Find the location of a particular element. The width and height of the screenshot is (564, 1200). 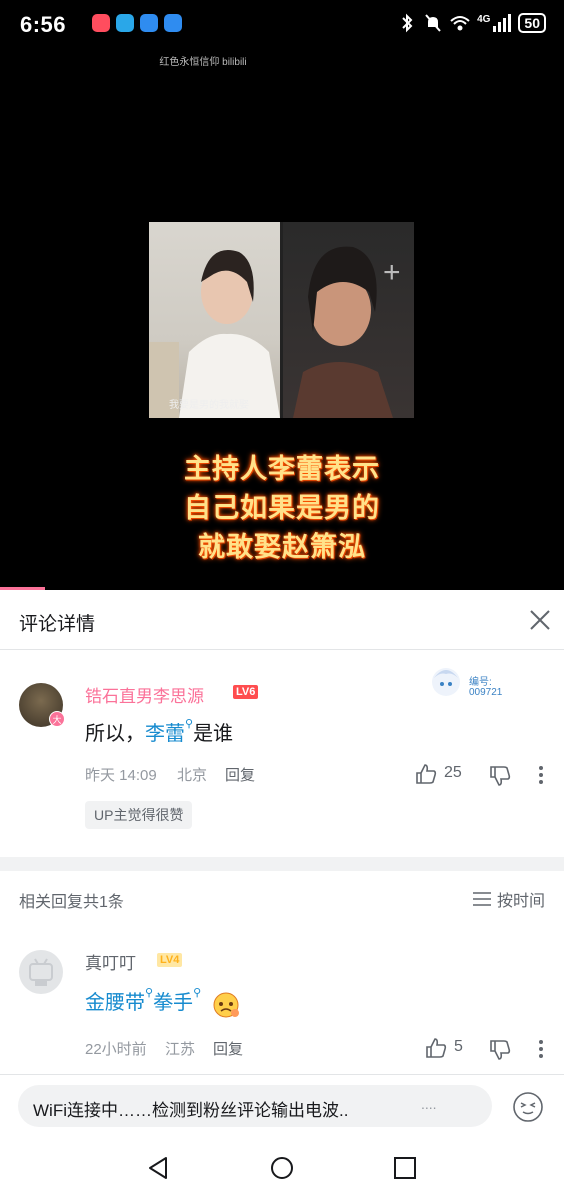

panel-title: 评论详情 is located at coordinates (57, 624).